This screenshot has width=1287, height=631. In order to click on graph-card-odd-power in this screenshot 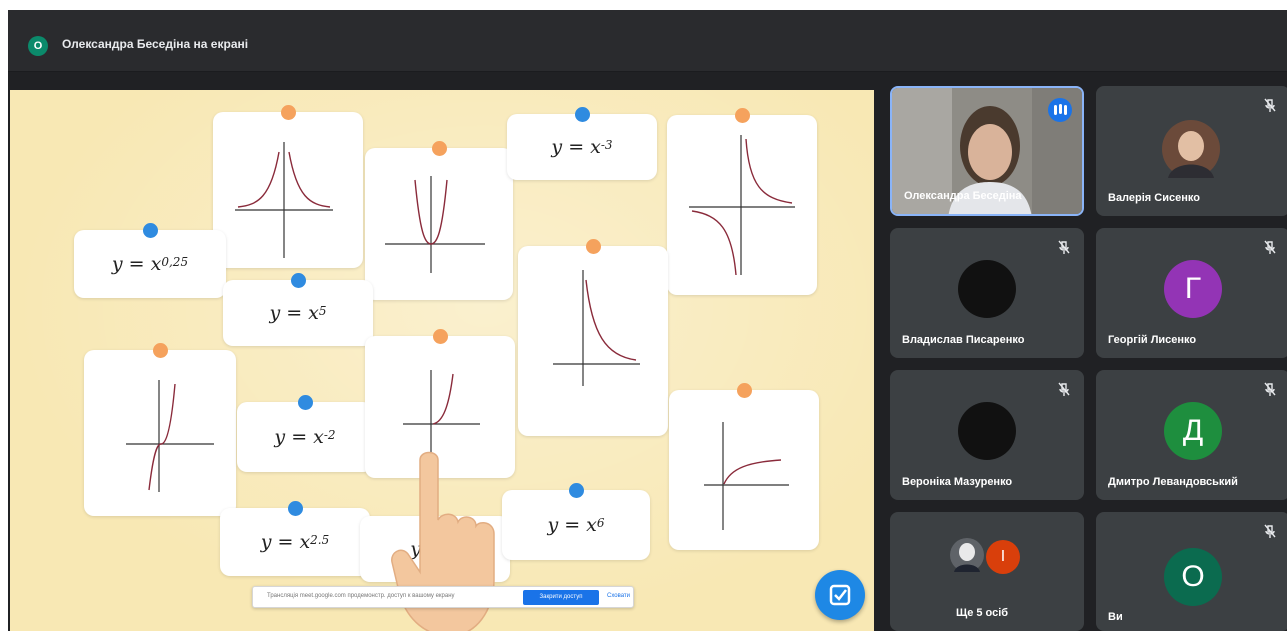, I will do `click(160, 429)`.